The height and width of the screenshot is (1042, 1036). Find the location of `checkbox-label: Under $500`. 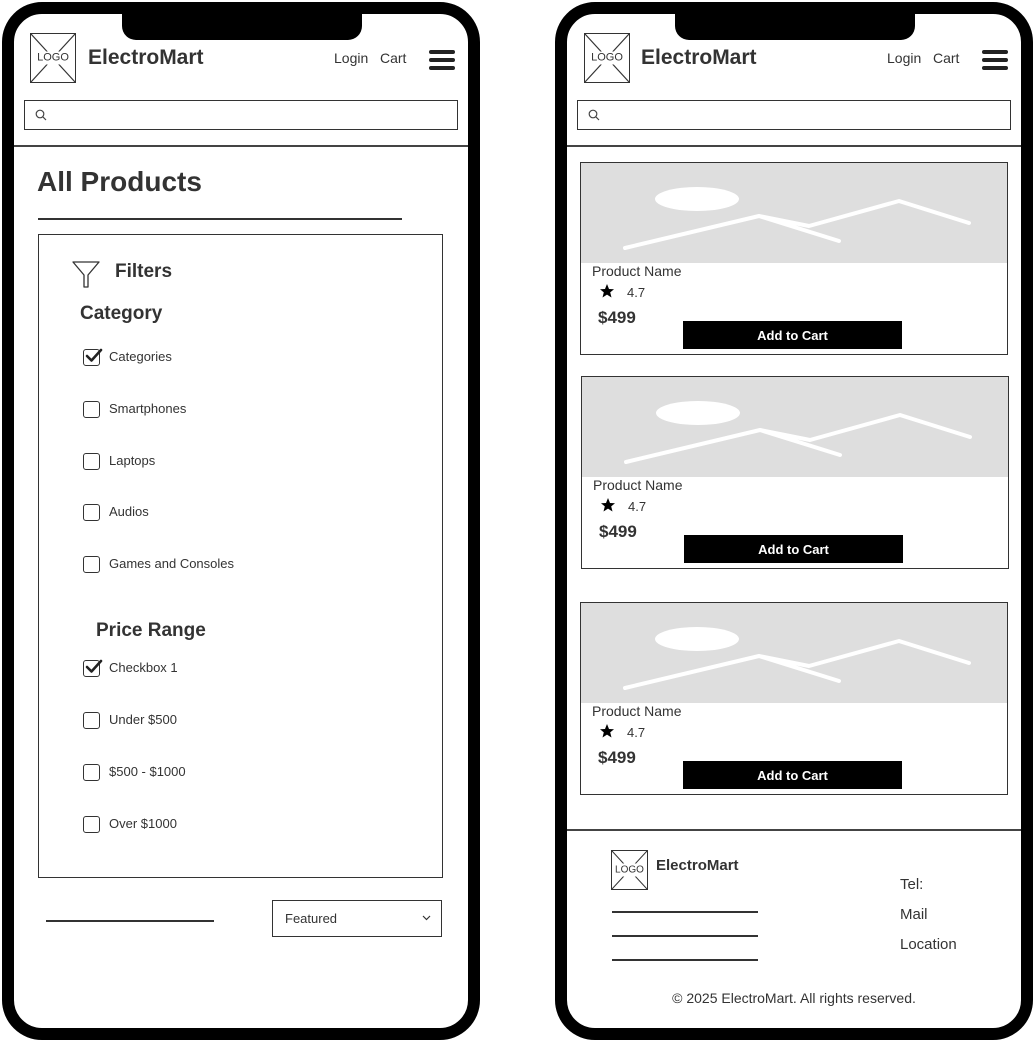

checkbox-label: Under $500 is located at coordinates (143, 719).